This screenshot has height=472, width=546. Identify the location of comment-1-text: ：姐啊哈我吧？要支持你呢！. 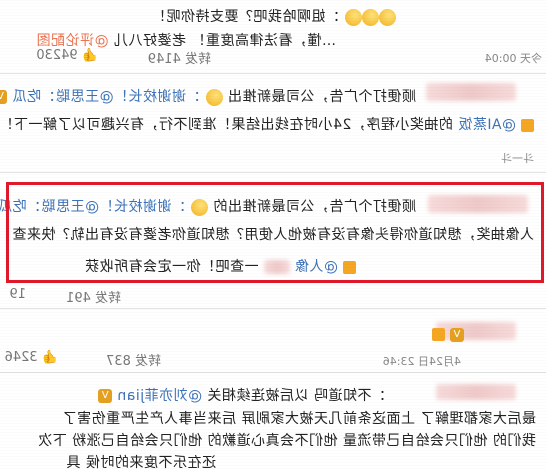
(274, 16).